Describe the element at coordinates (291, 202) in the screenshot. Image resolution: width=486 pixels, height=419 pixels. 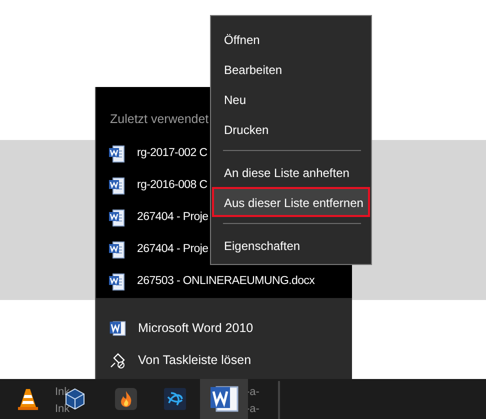
I see `menu-item: Aus dieser Liste entfernen` at that location.